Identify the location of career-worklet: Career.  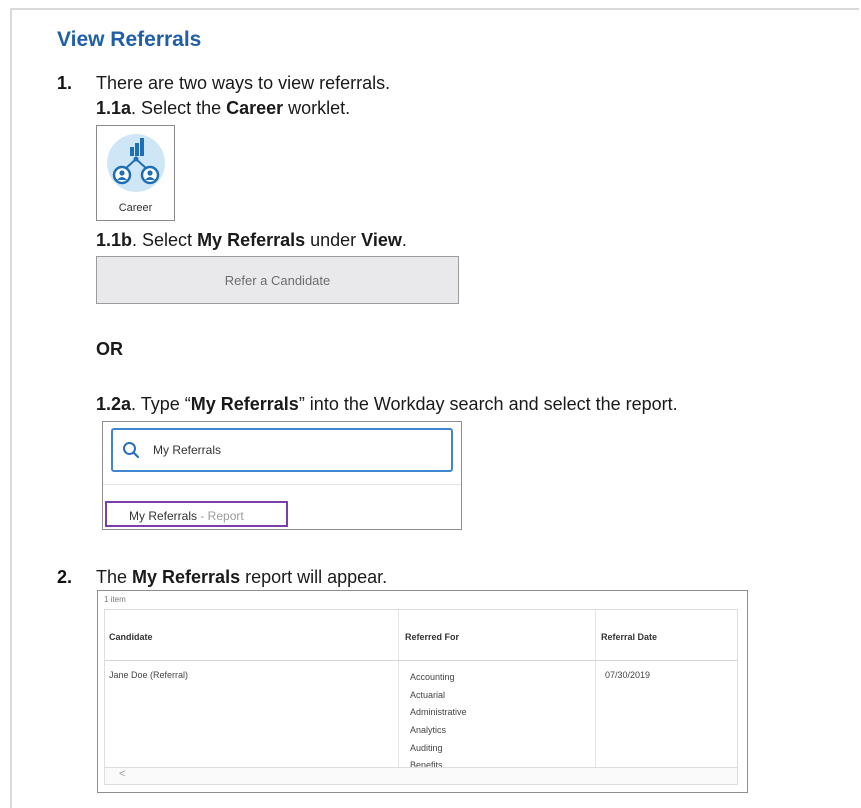
(135, 173).